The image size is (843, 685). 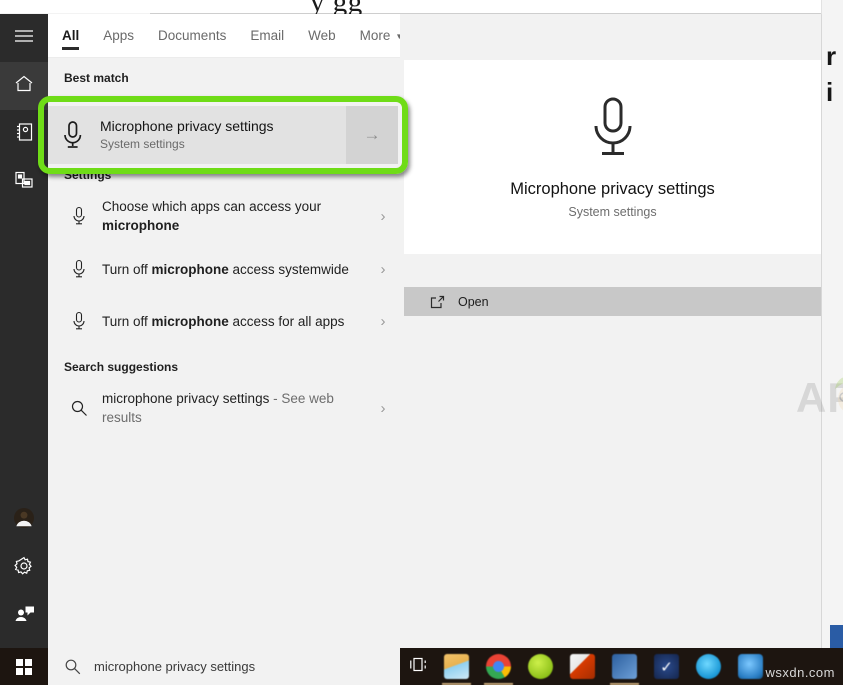 I want to click on tab-documents: Documents, so click(x=192, y=36).